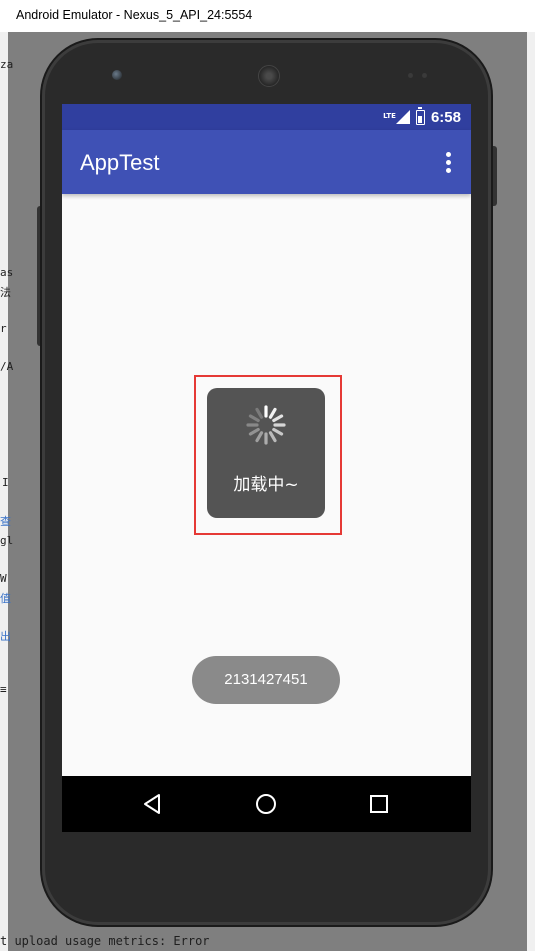 Image resolution: width=535 pixels, height=951 pixels. What do you see at coordinates (5, 482) in the screenshot?
I see `ide-fragment: I` at bounding box center [5, 482].